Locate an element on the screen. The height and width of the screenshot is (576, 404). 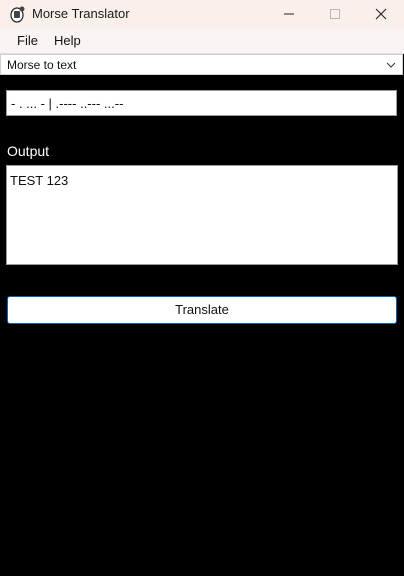
mode-select-value: Morse to text is located at coordinates (42, 65).